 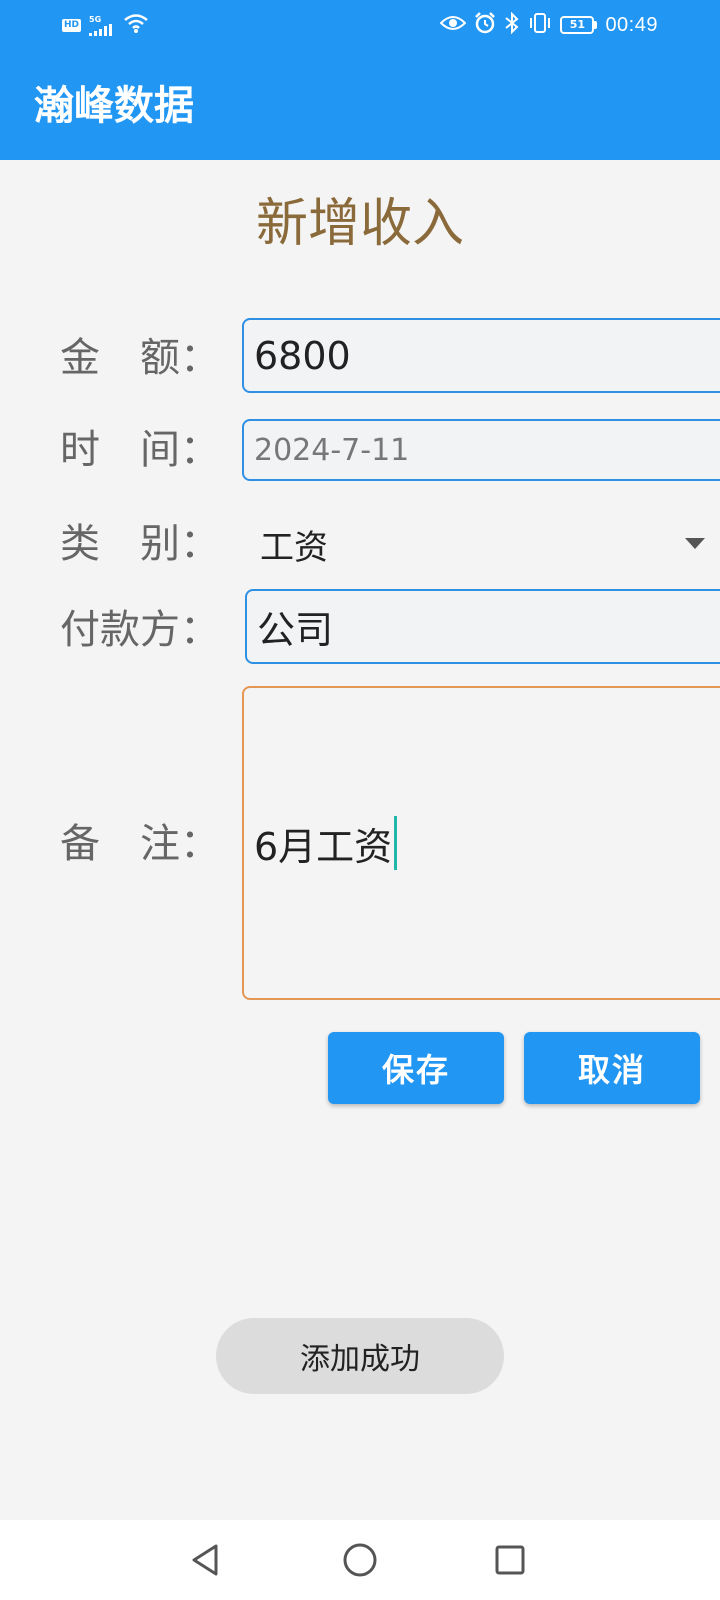 What do you see at coordinates (302, 355) in the screenshot?
I see `amount-value: 6800` at bounding box center [302, 355].